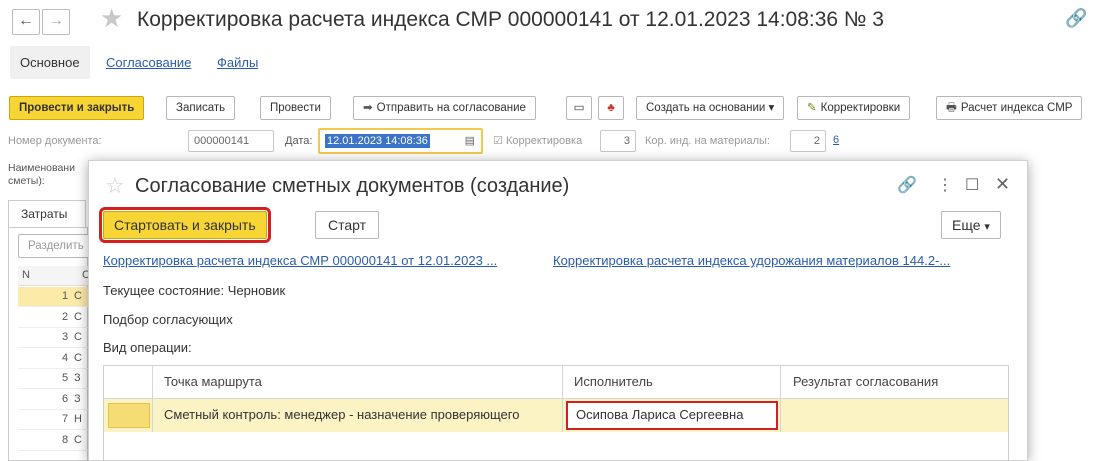 This screenshot has height=461, width=1095. I want to click on close-icon: ✕, so click(1002, 184).